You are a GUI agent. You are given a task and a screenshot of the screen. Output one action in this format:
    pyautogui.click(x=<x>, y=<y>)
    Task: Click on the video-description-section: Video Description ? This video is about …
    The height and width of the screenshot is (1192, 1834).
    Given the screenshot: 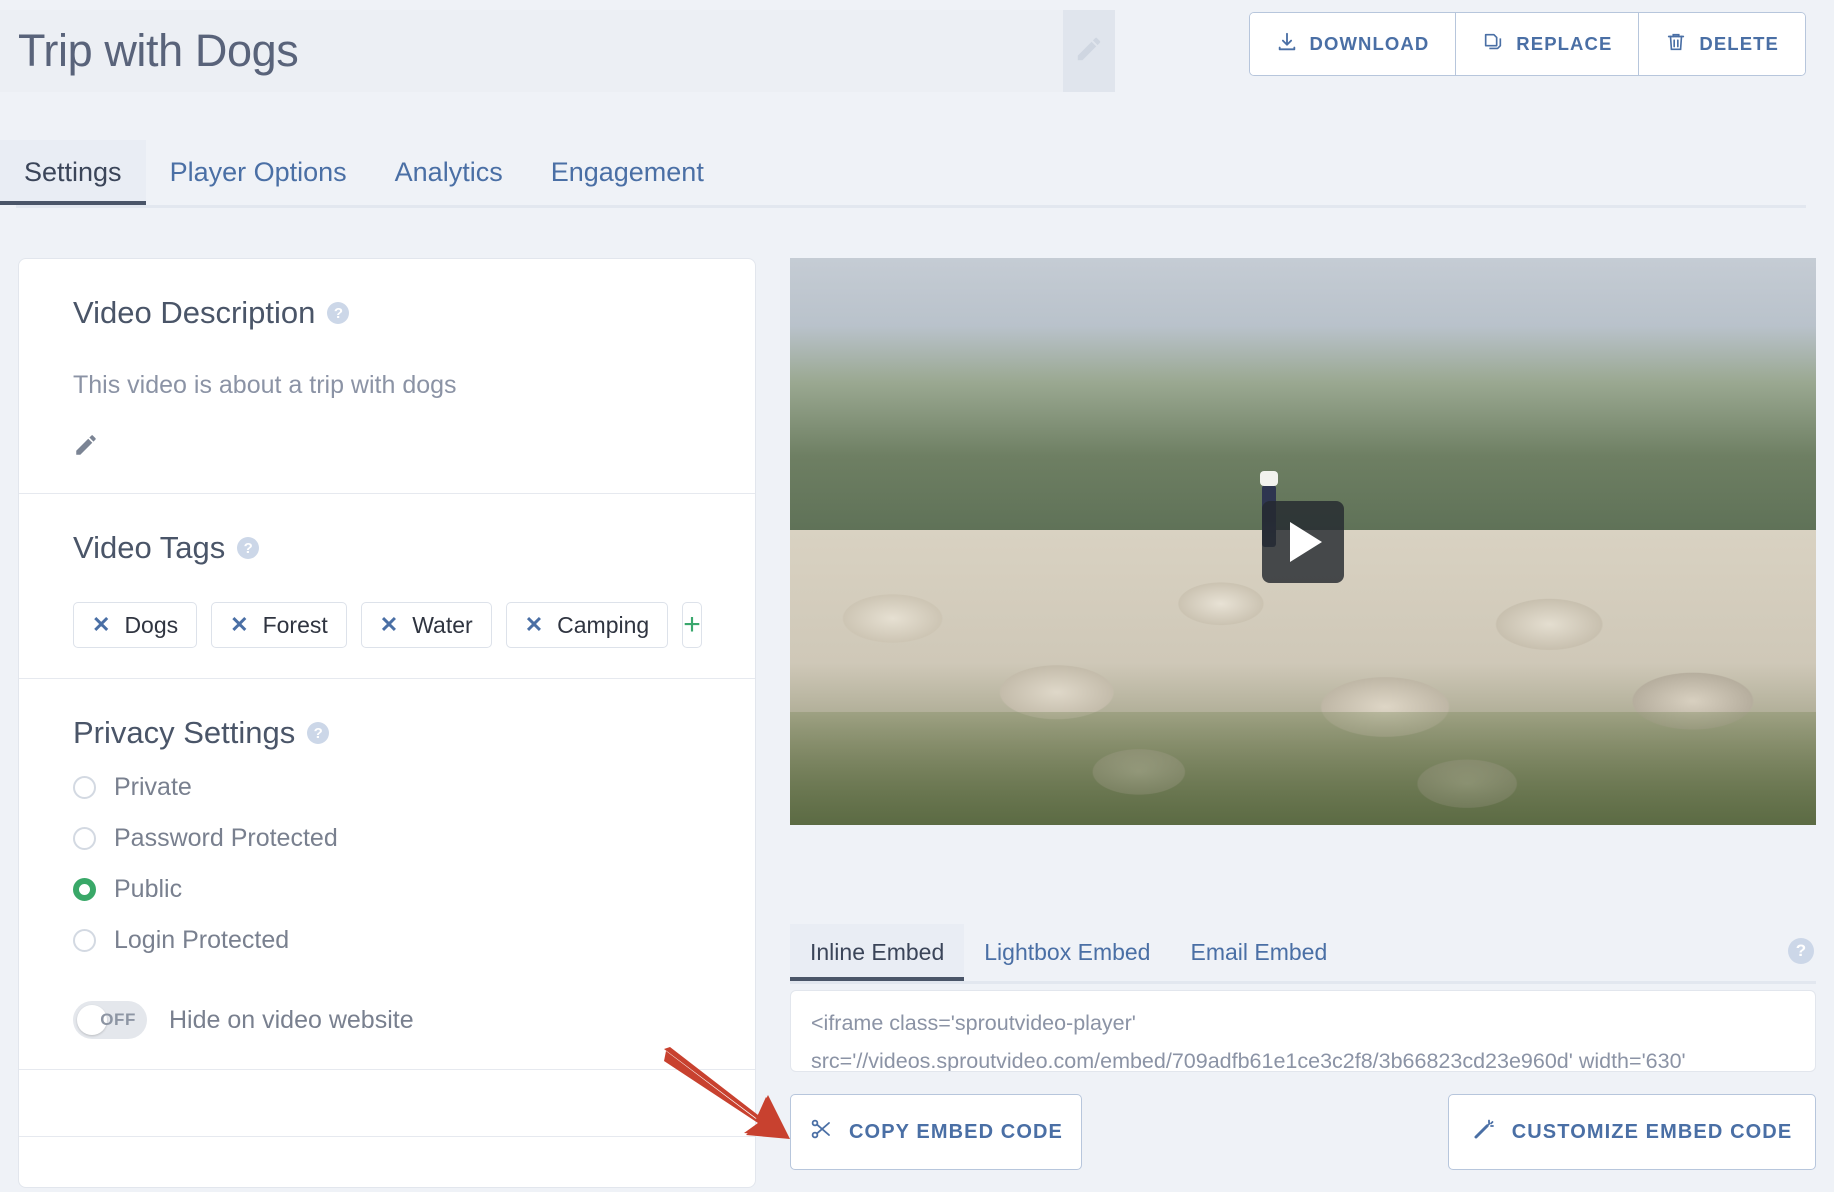 What is the action you would take?
    pyautogui.click(x=387, y=376)
    